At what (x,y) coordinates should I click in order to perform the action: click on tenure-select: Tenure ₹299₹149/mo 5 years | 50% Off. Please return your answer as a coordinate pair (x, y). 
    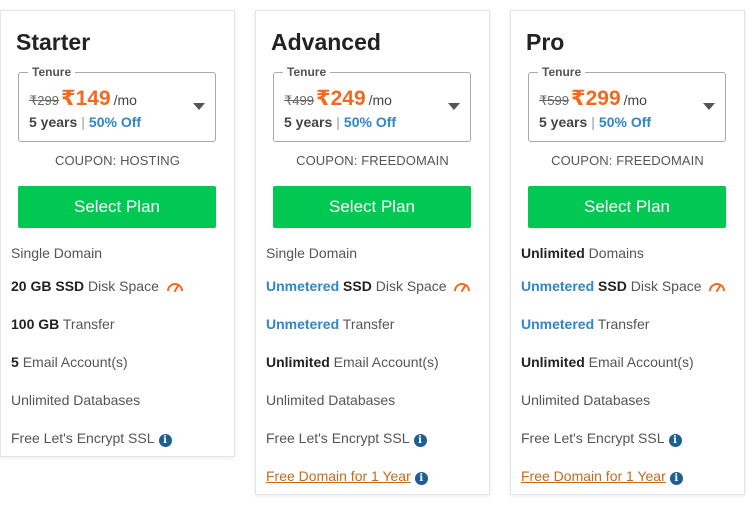
    Looking at the image, I should click on (117, 103).